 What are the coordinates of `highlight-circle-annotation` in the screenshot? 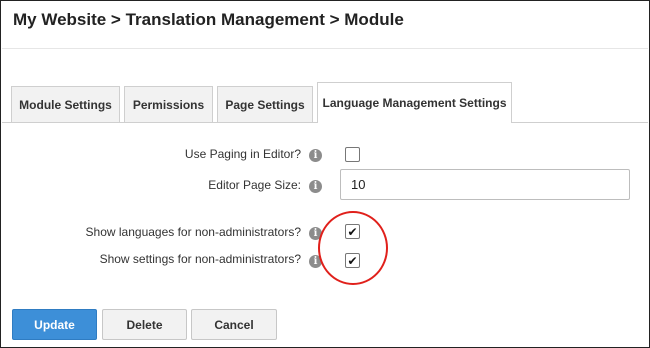 It's located at (353, 248).